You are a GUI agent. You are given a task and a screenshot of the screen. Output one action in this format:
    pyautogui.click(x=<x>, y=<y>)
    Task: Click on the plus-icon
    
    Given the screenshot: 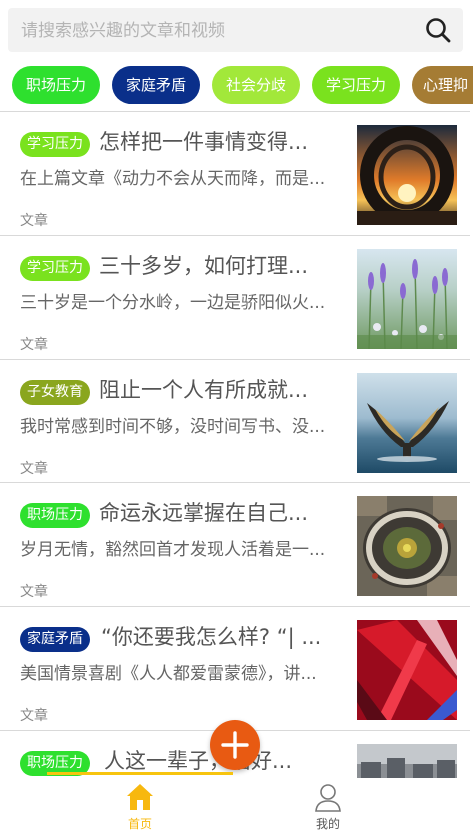 What is the action you would take?
    pyautogui.click(x=235, y=745)
    